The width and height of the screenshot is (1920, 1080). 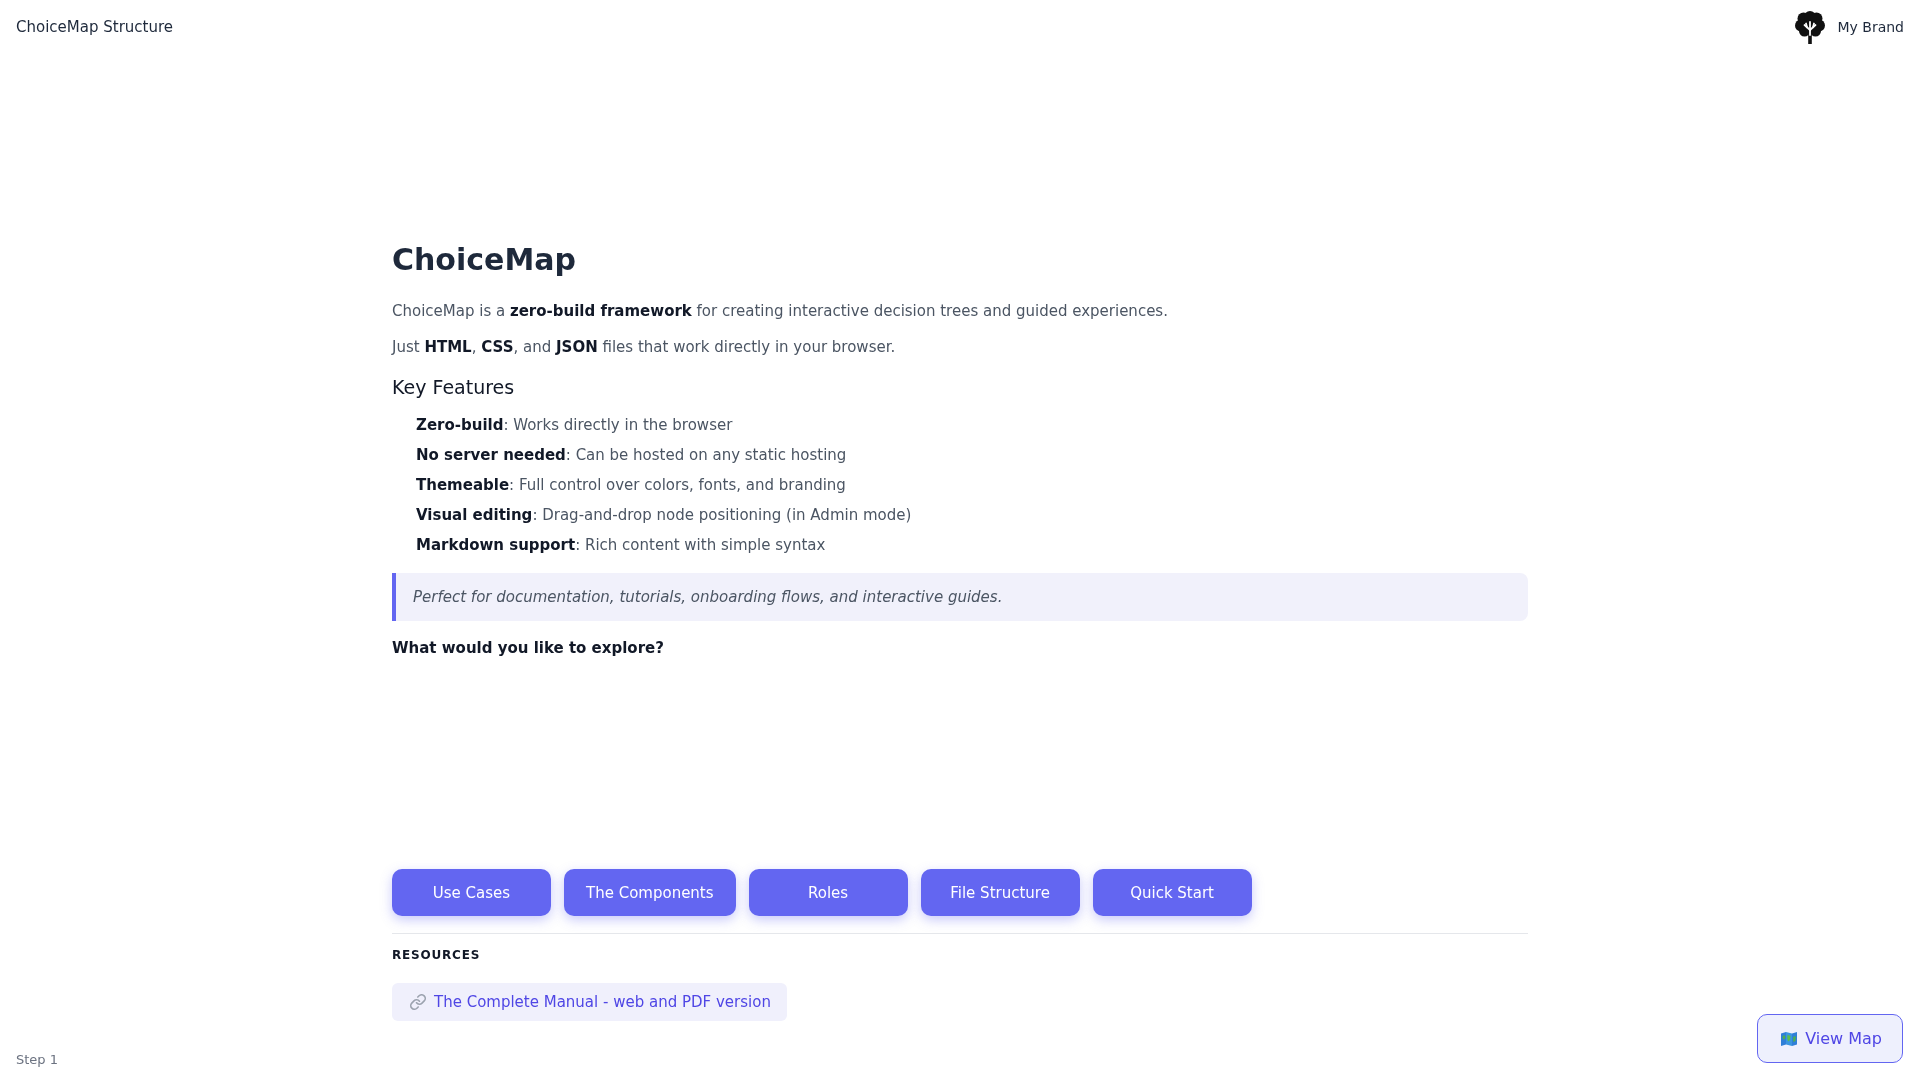 What do you see at coordinates (780, 311) in the screenshot?
I see `intro-paragraph: ChoiceMap is a zero-build framework for creating interactive decision trees and guided experiences.` at bounding box center [780, 311].